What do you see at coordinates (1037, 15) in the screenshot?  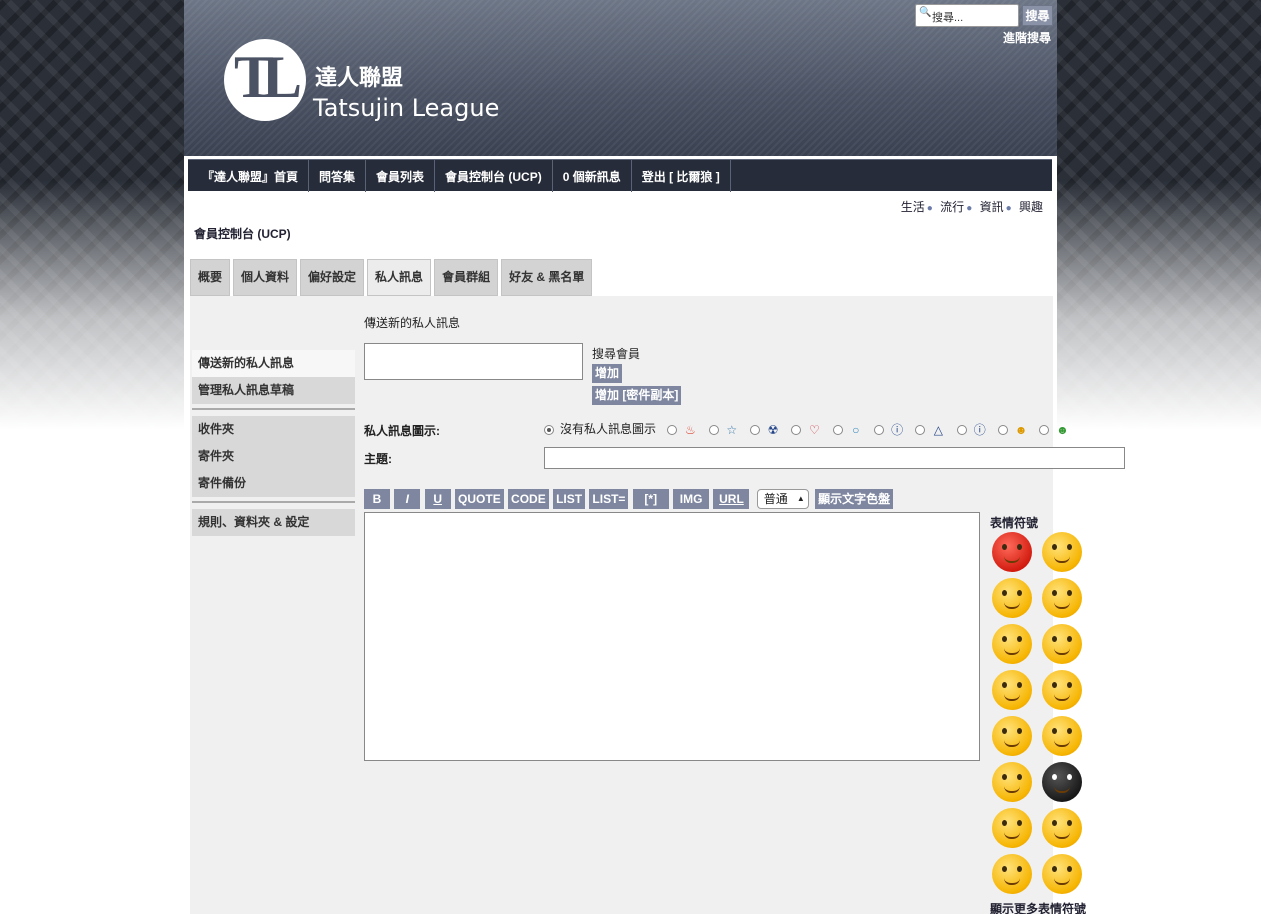 I see `search-button: 搜尋` at bounding box center [1037, 15].